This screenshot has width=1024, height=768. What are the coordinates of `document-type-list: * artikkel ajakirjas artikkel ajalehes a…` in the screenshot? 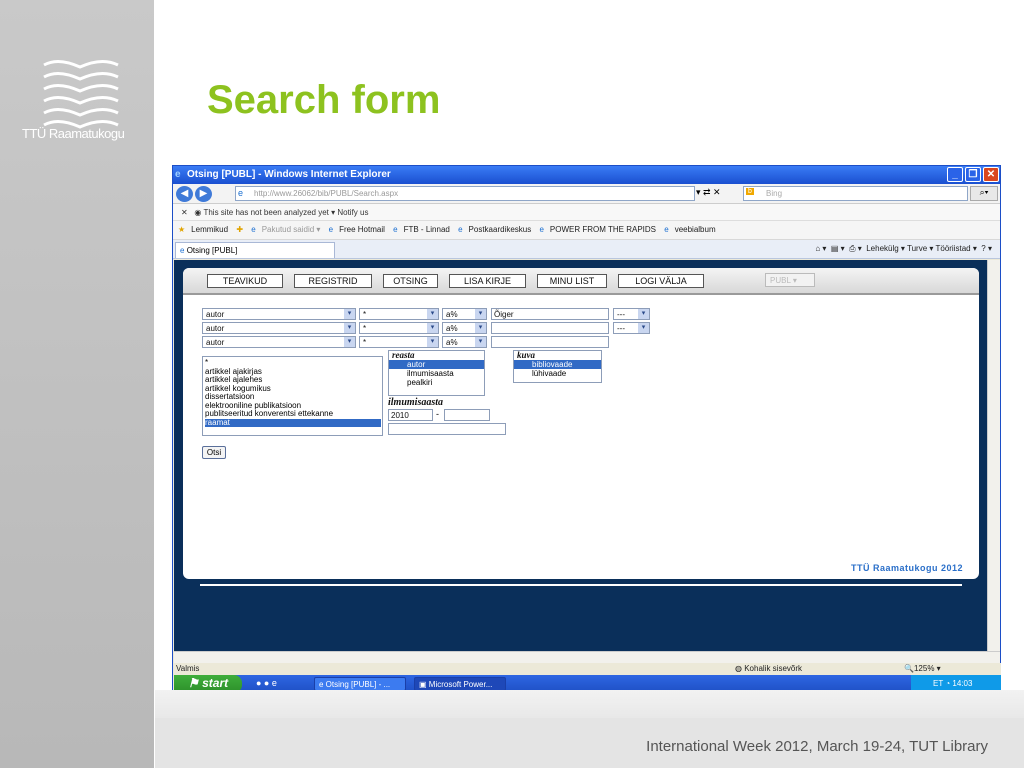 It's located at (292, 396).